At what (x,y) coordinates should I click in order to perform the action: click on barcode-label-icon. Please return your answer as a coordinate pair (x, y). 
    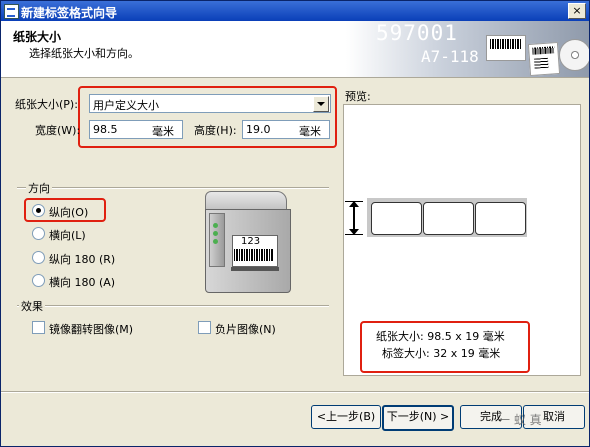
    Looking at the image, I should click on (544, 59).